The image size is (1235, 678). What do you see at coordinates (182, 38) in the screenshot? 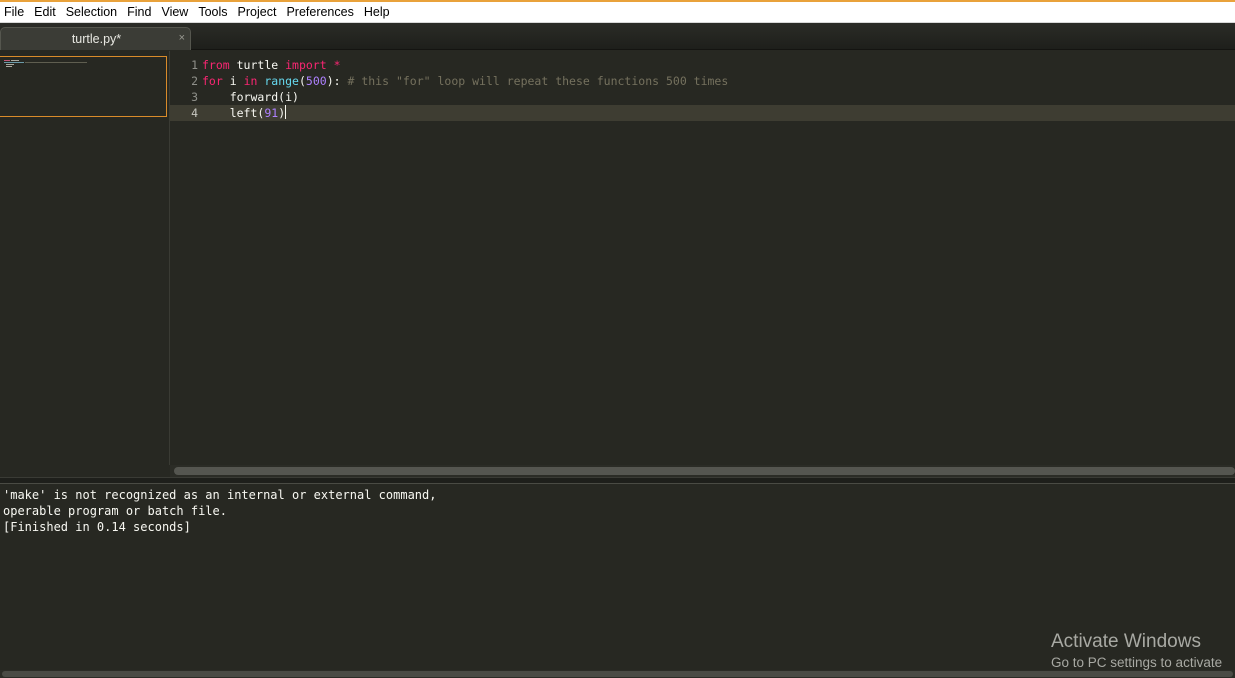
I see `close-icon: ×` at bounding box center [182, 38].